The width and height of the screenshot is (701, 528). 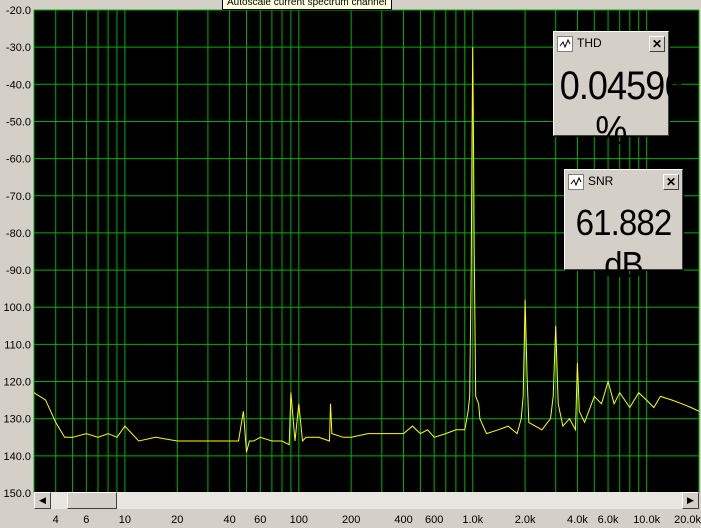 What do you see at coordinates (18, 160) in the screenshot?
I see `y-tick-label: -60.0` at bounding box center [18, 160].